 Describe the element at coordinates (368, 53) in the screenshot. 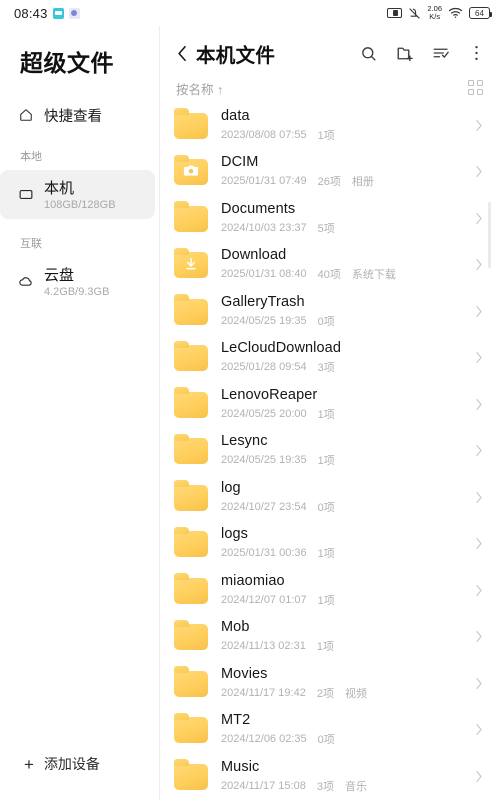

I see `search-icon` at that location.